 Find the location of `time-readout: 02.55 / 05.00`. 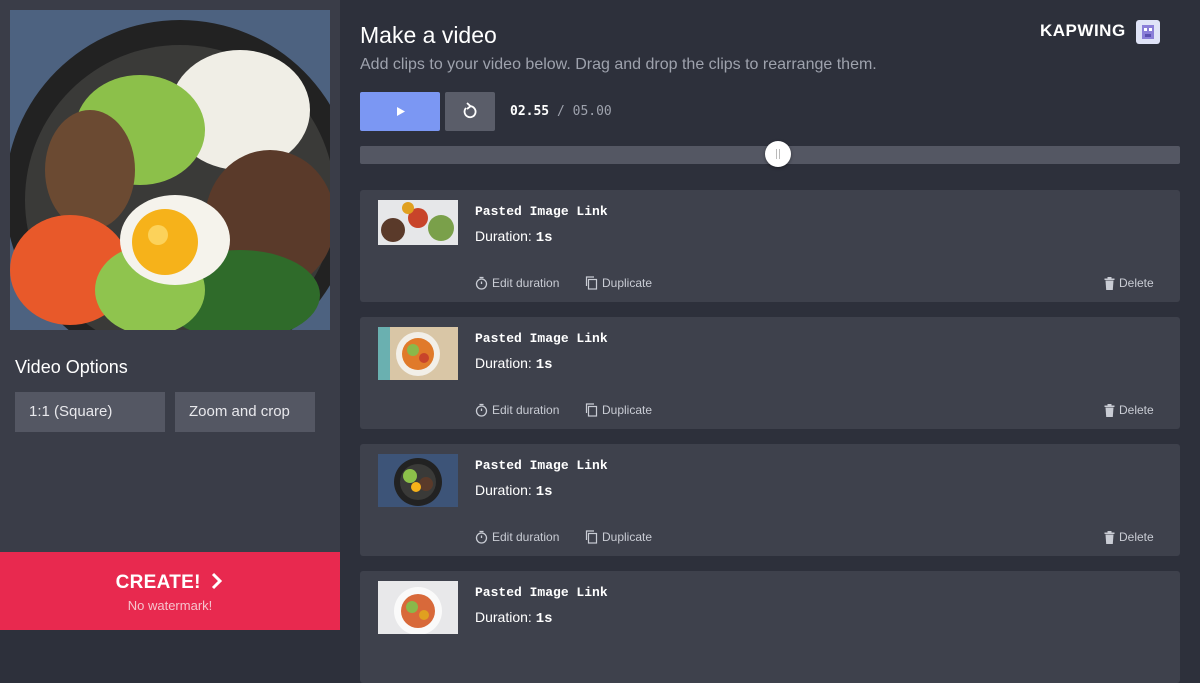

time-readout: 02.55 / 05.00 is located at coordinates (561, 111).